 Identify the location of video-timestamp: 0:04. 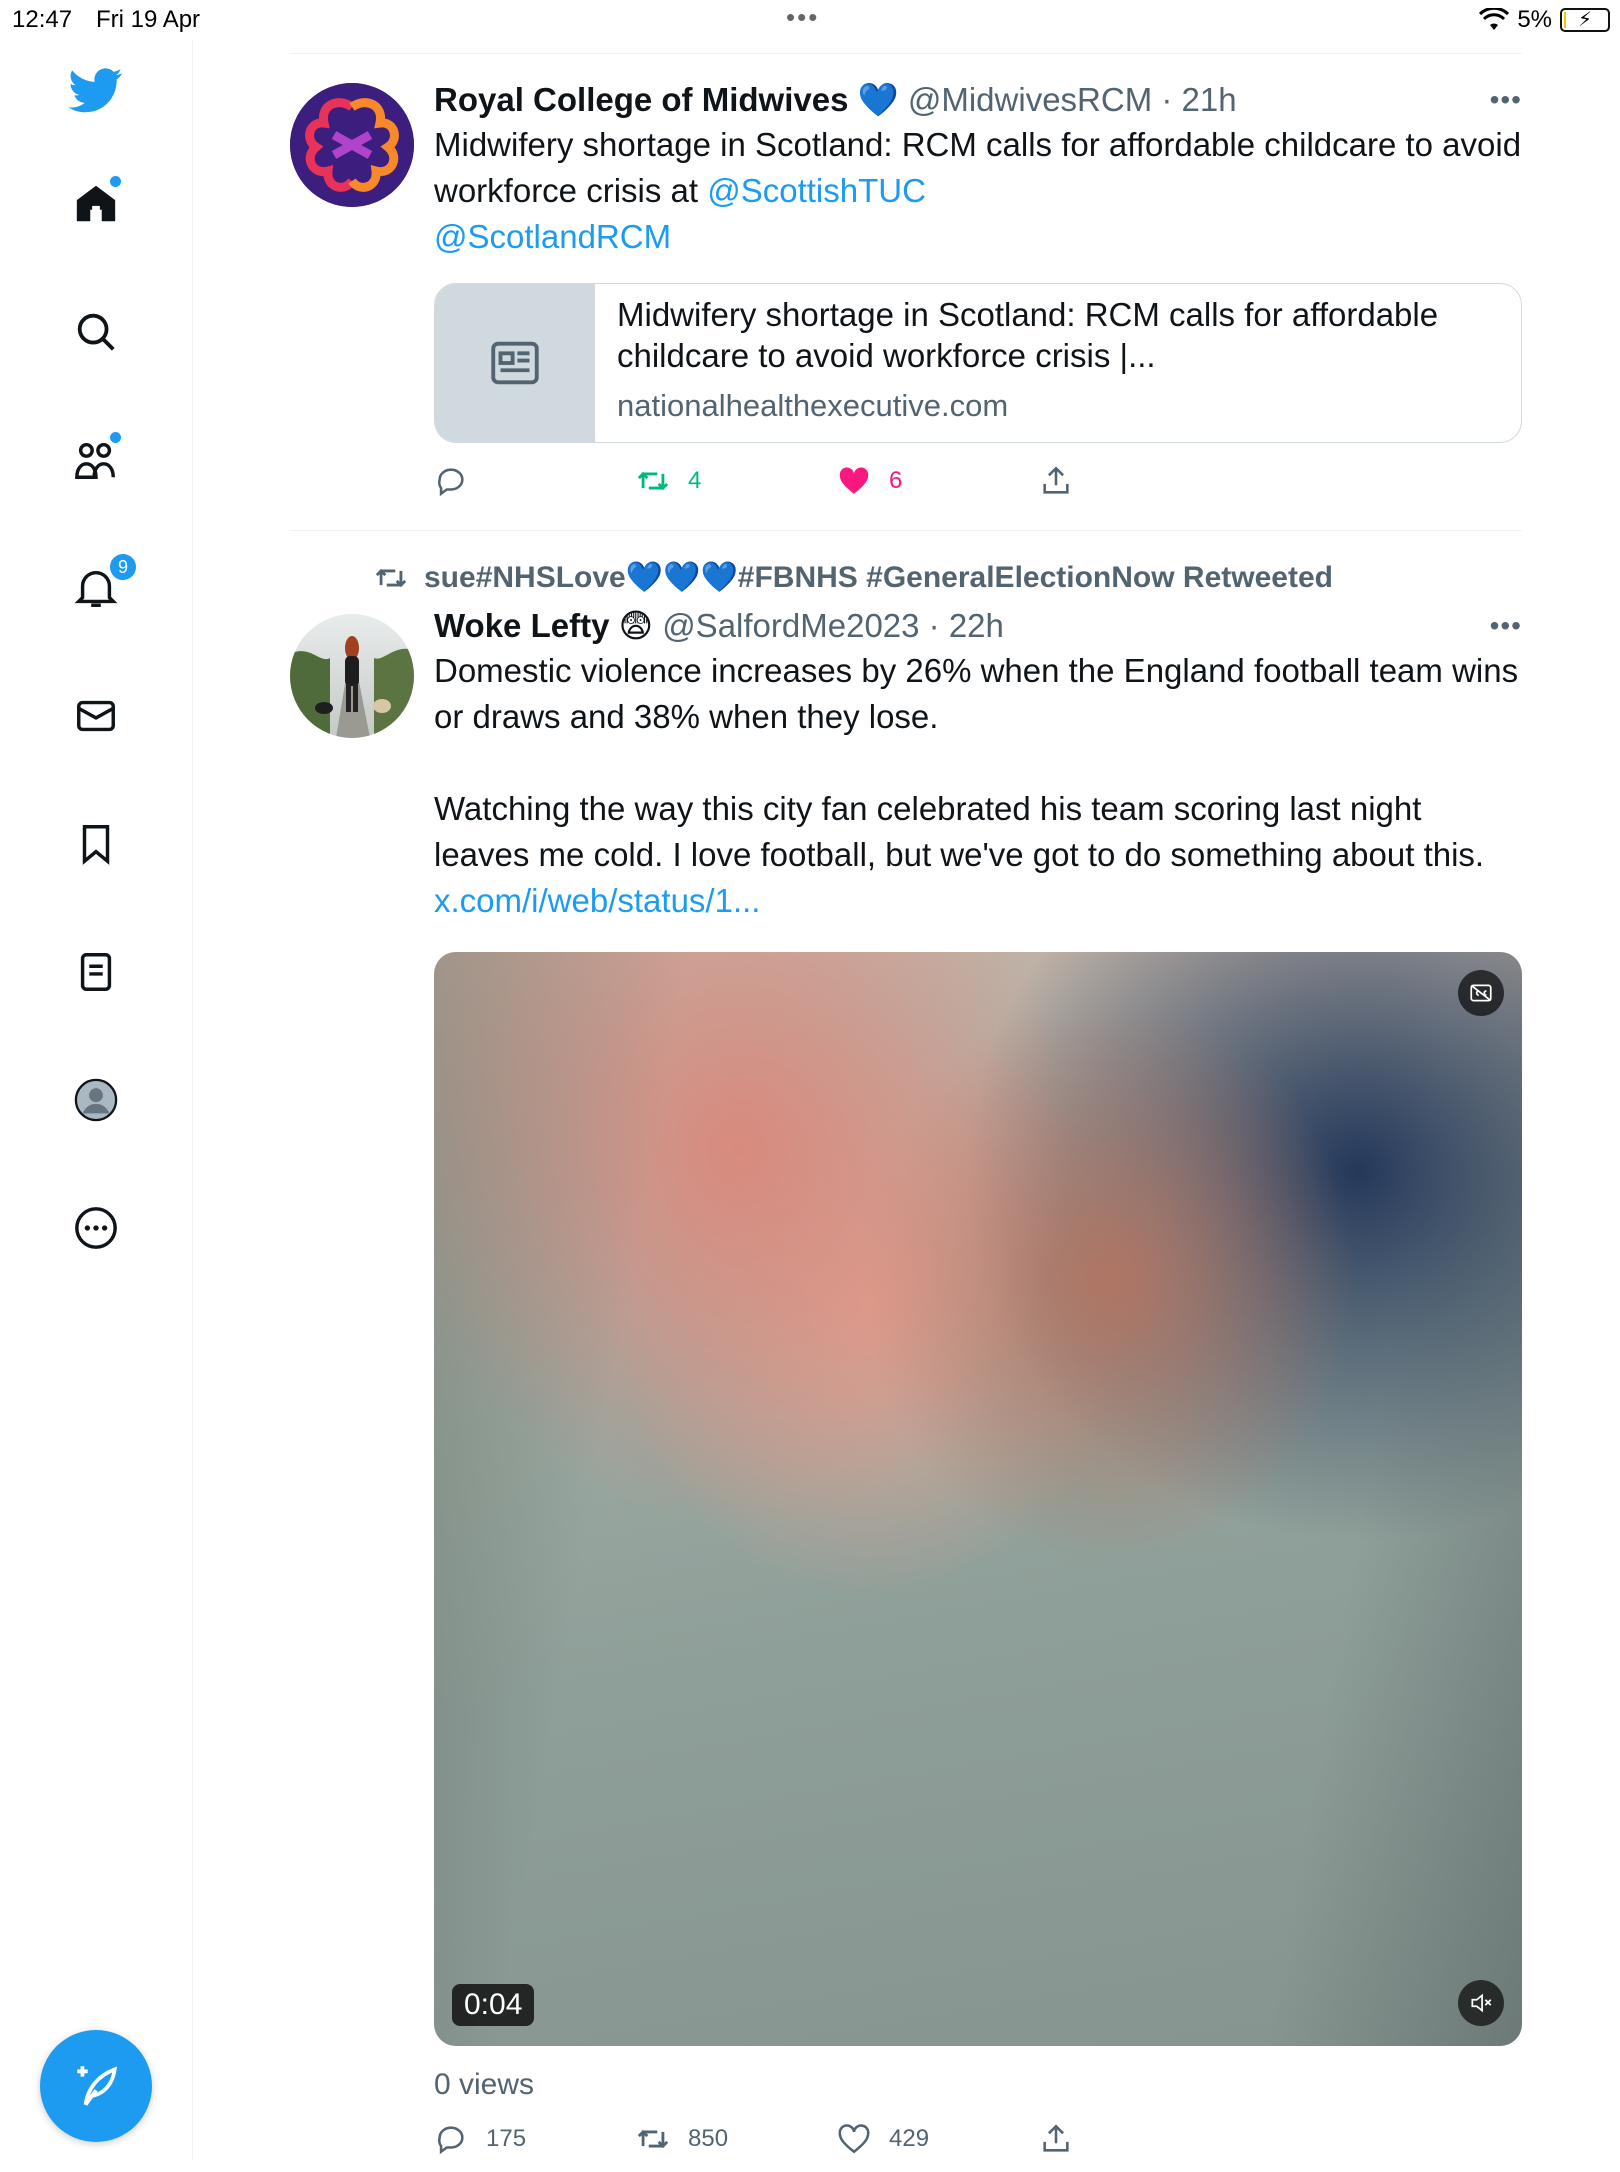
(493, 2005).